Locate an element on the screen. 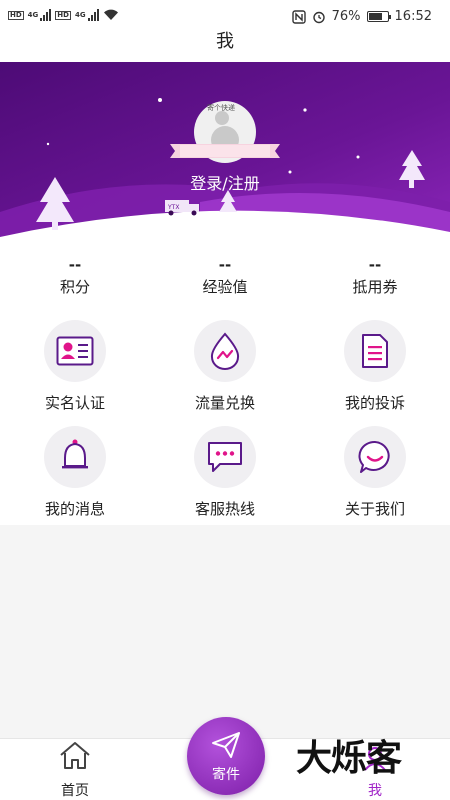 The width and height of the screenshot is (450, 800). battery-fill is located at coordinates (375, 16).